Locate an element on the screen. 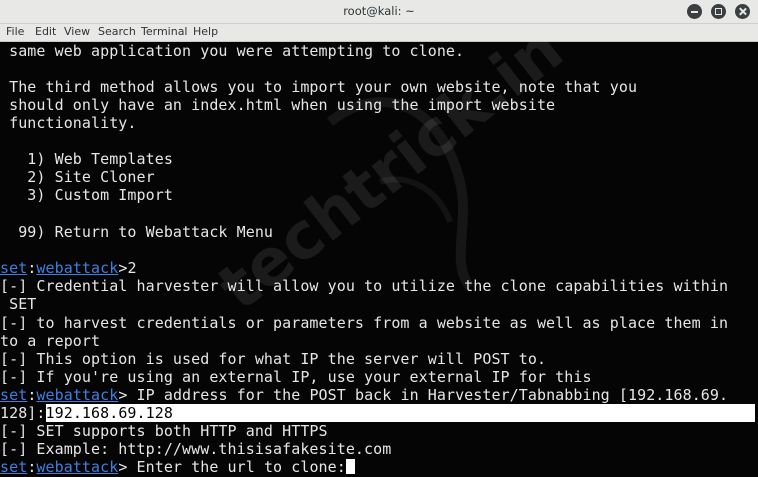  prompt-line: set:webattack> Enter the url to clone: is located at coordinates (177, 467).